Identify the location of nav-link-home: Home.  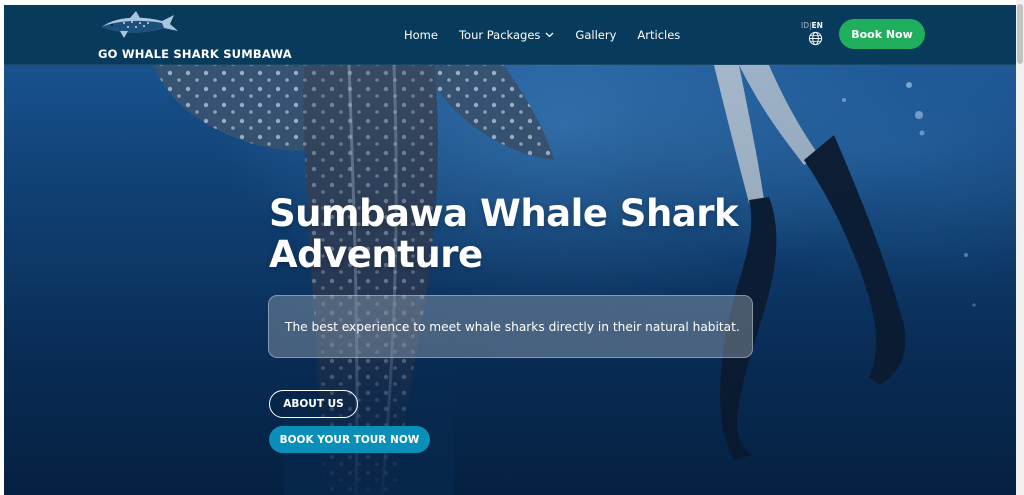
(421, 35).